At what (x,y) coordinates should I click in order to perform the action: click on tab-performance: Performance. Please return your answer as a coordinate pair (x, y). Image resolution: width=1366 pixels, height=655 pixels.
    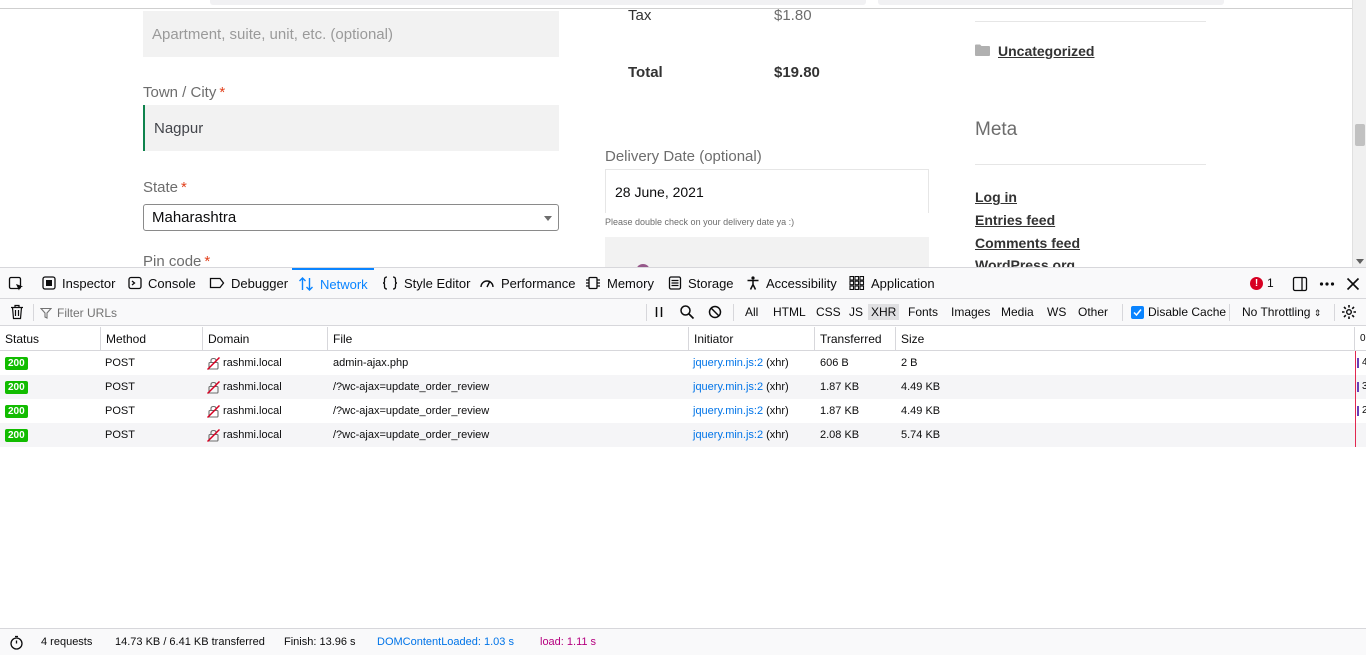
    Looking at the image, I should click on (527, 283).